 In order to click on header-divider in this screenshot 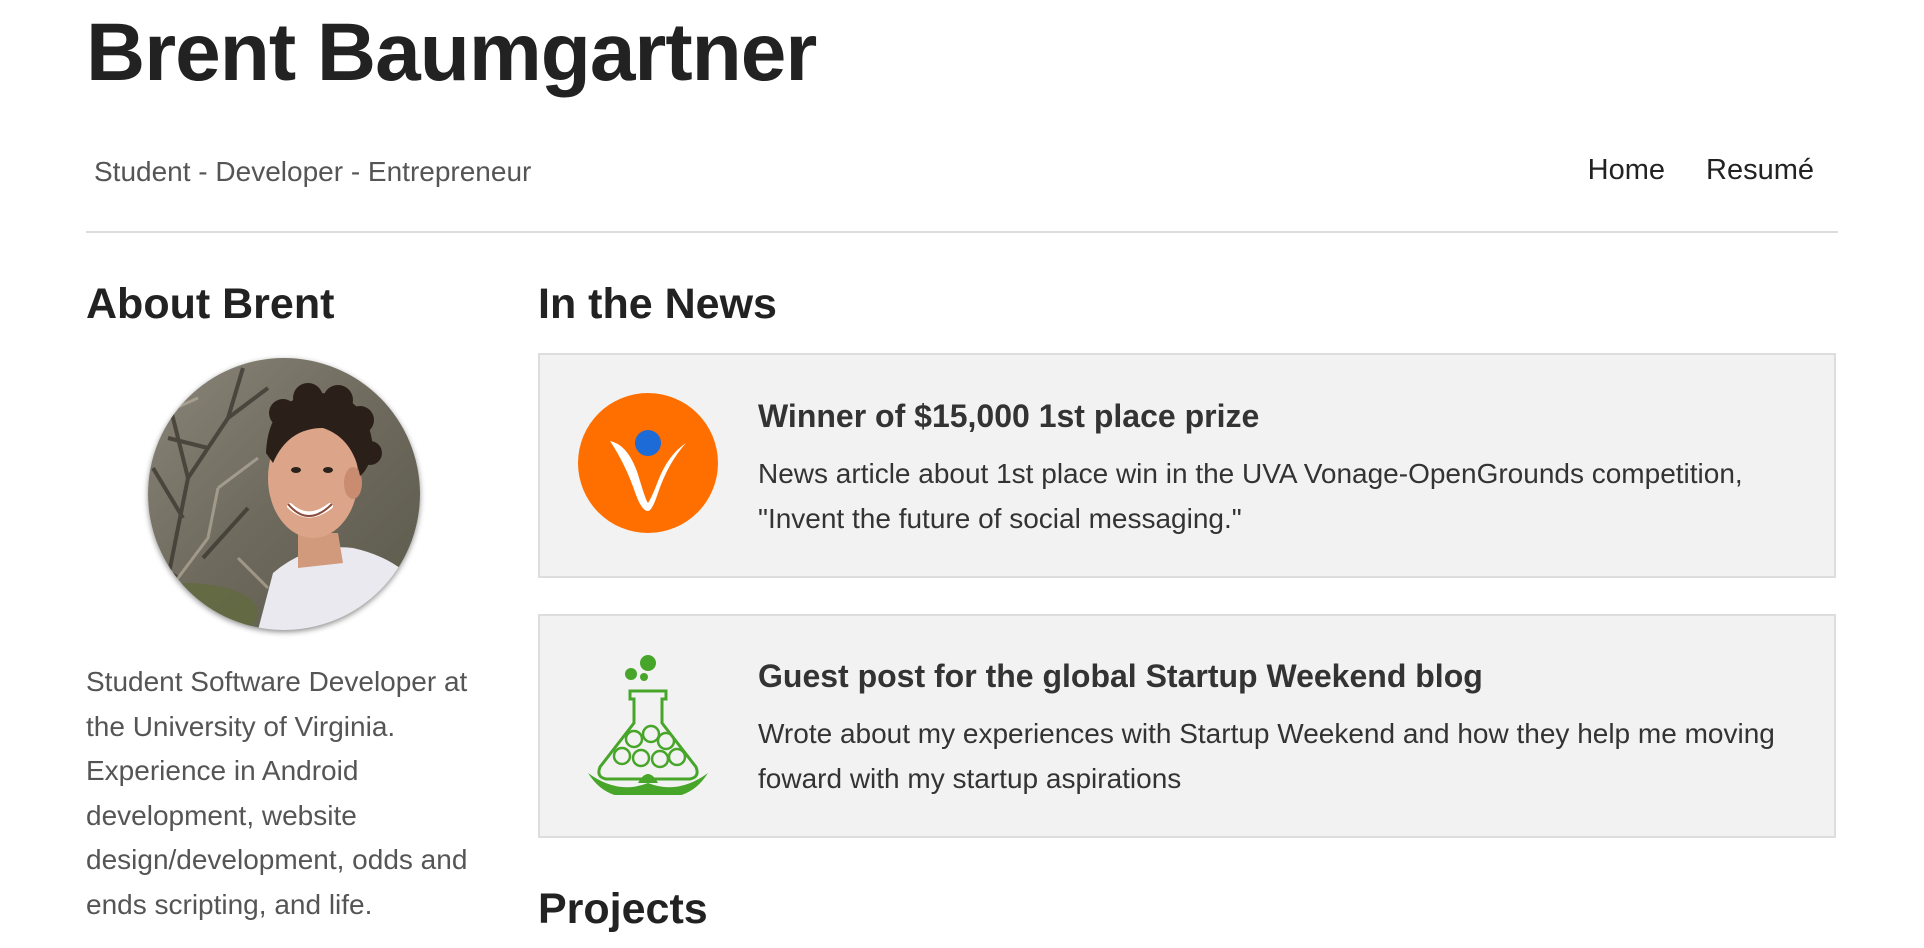, I will do `click(962, 232)`.